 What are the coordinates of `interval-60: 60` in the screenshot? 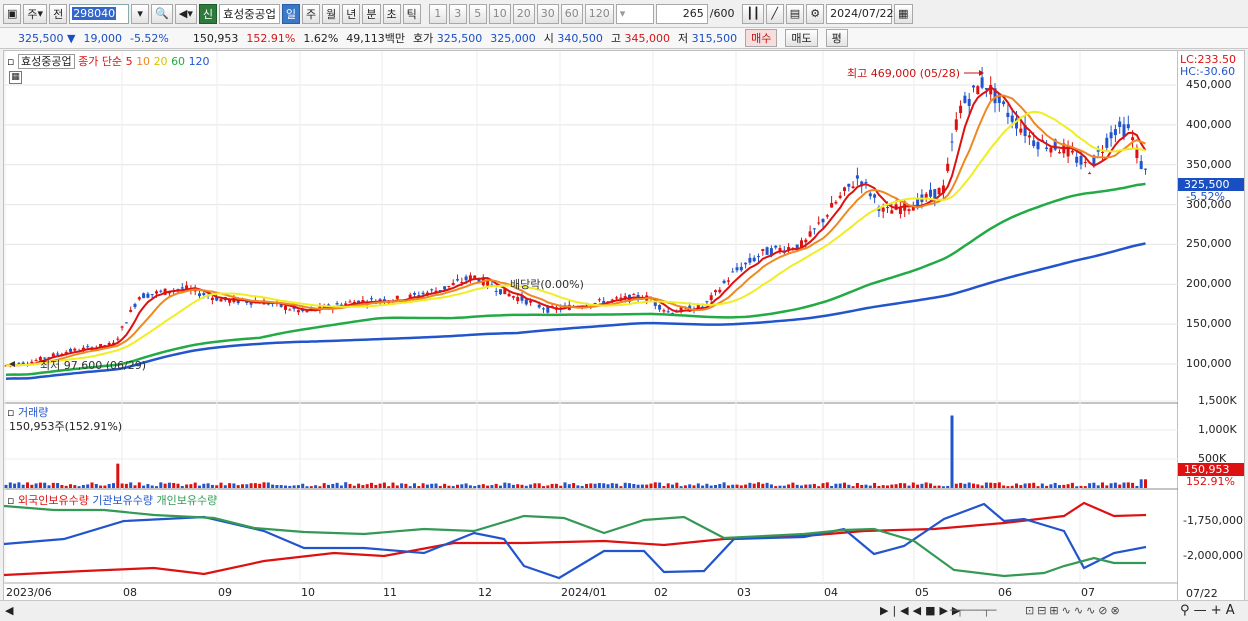 It's located at (571, 13).